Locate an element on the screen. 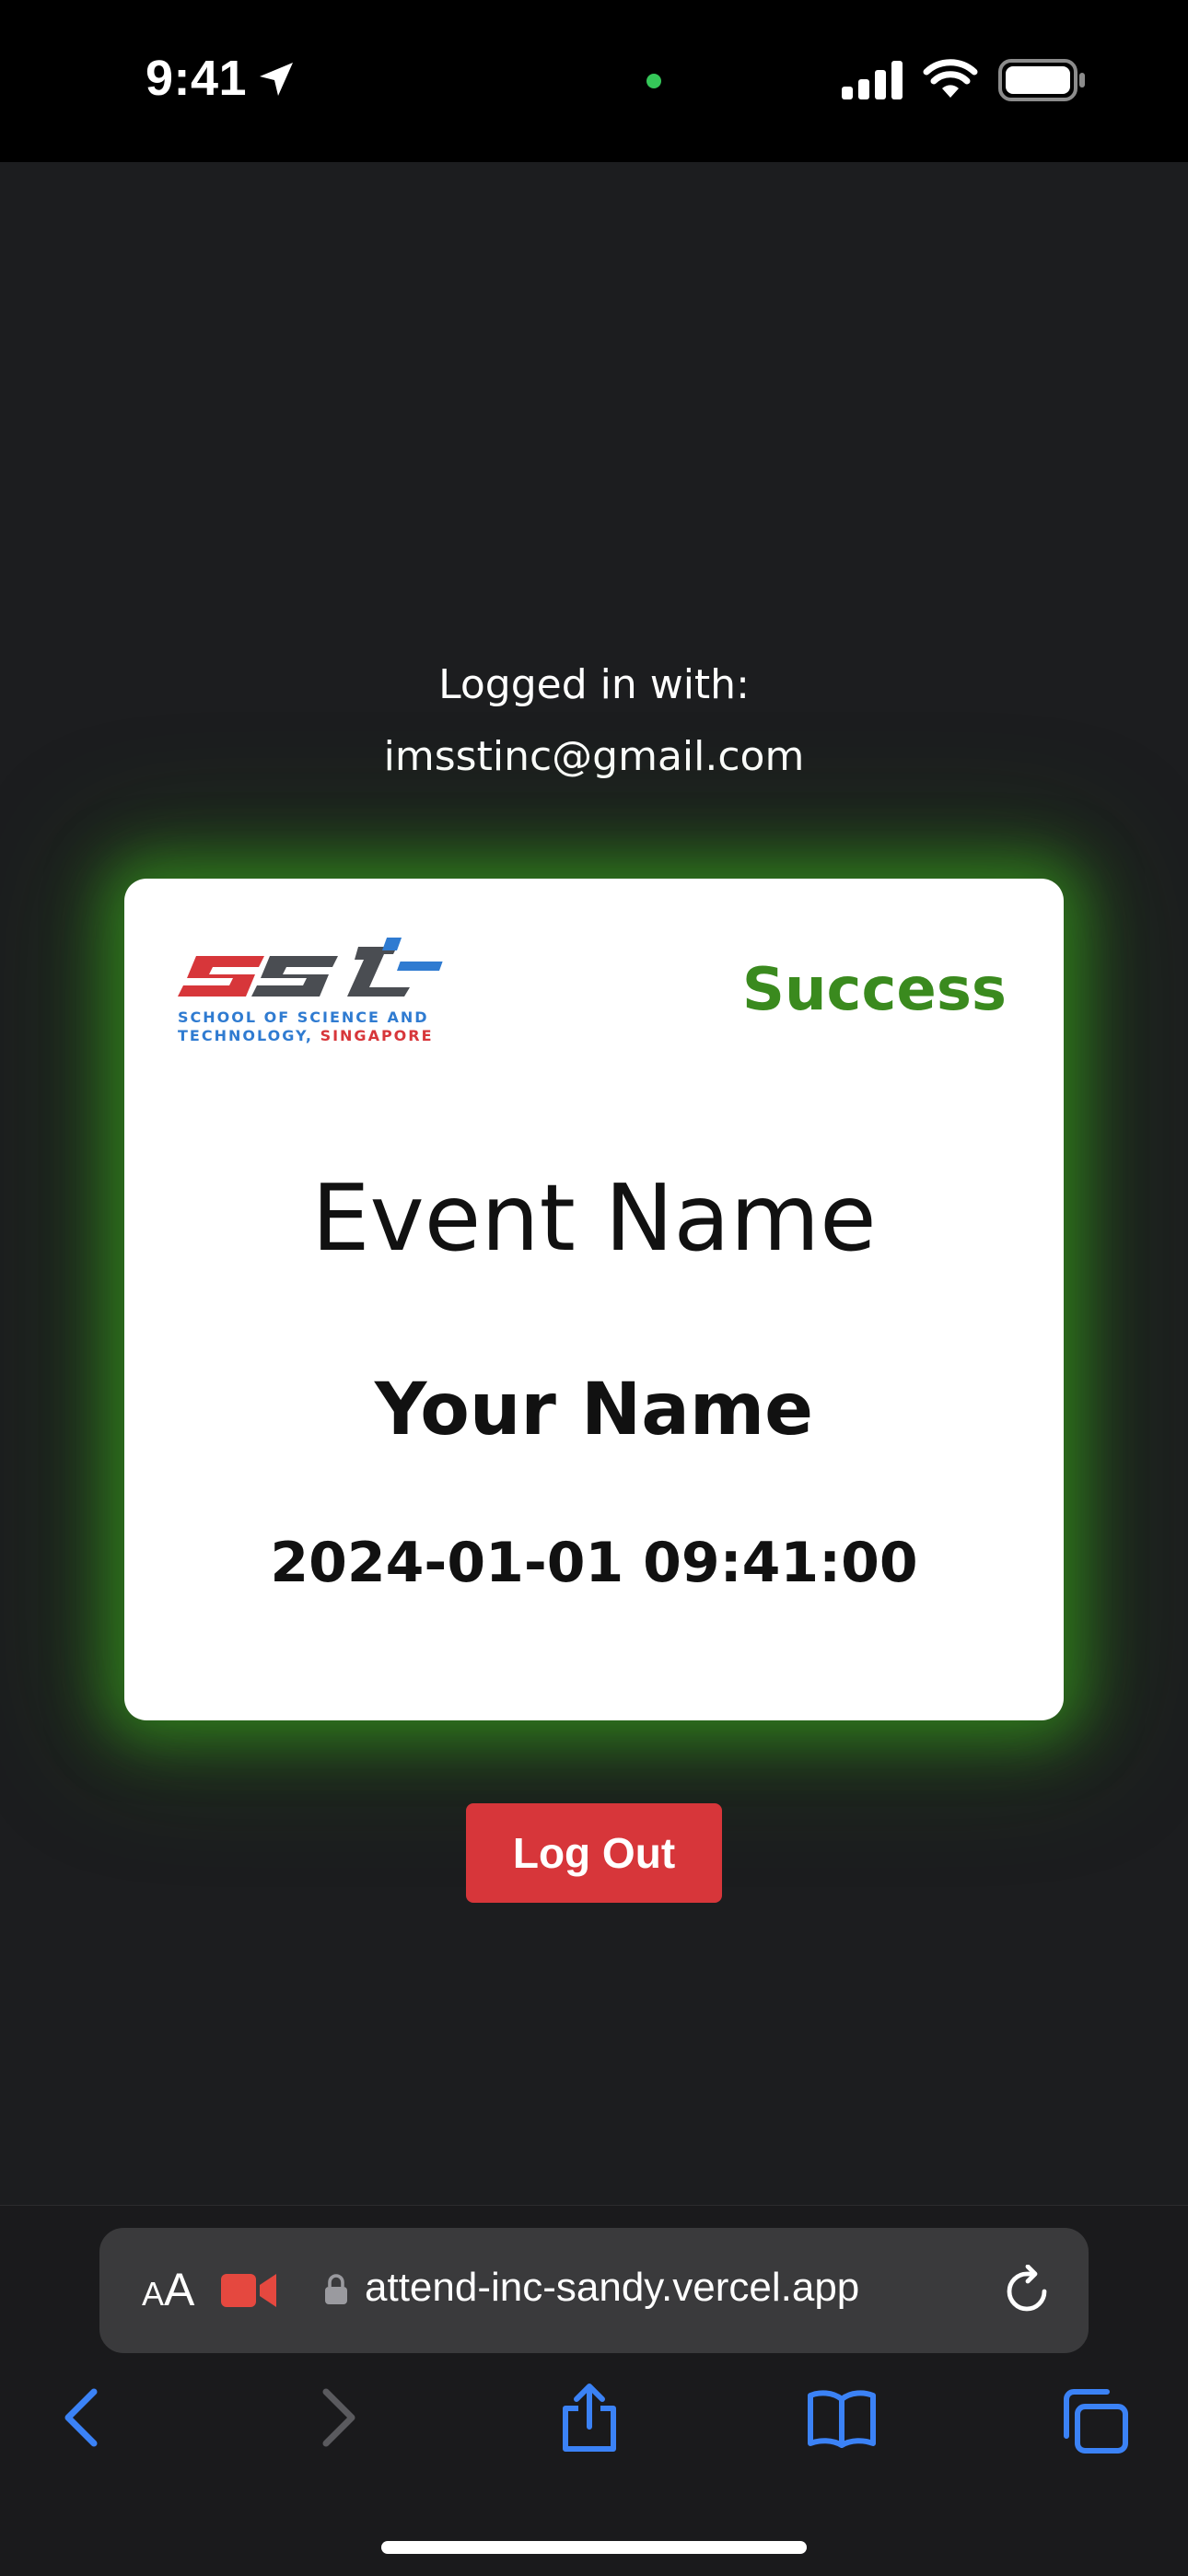  camera-indicator-icon is located at coordinates (654, 81).